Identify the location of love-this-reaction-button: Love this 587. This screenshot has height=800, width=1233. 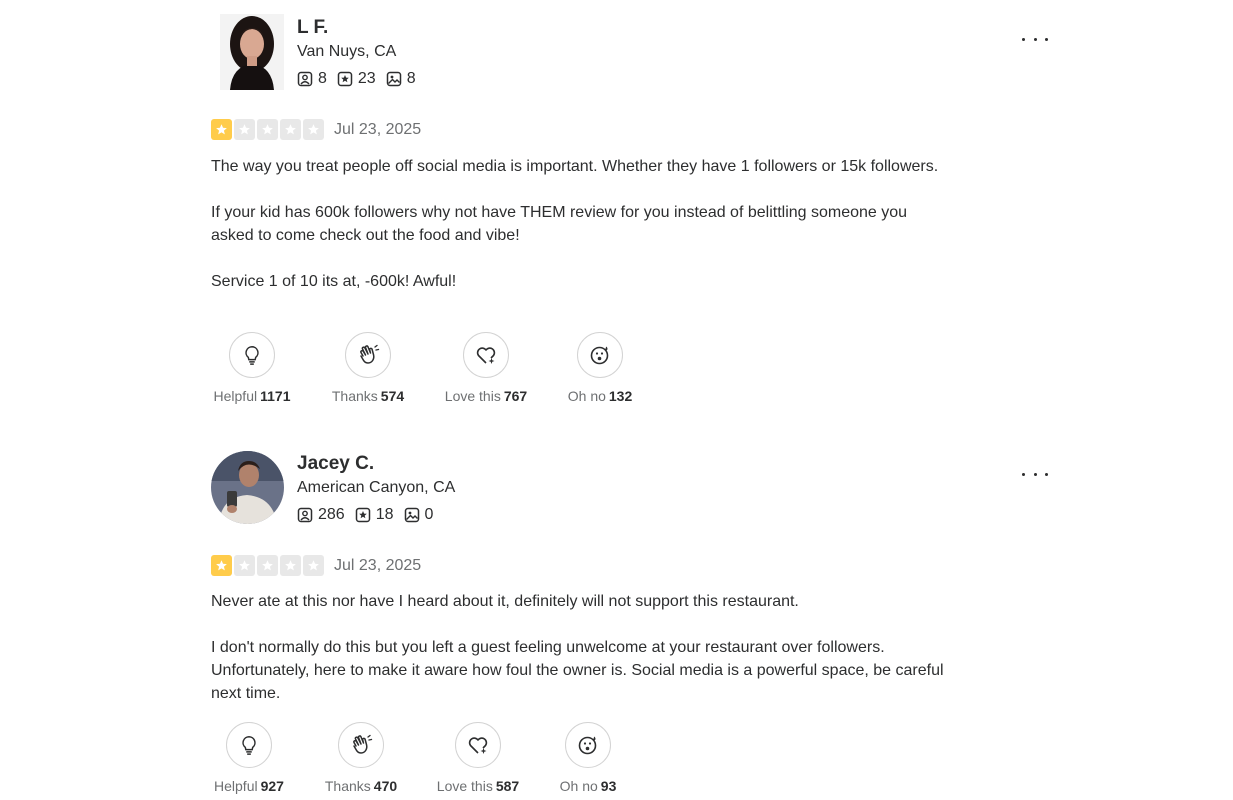
(478, 758).